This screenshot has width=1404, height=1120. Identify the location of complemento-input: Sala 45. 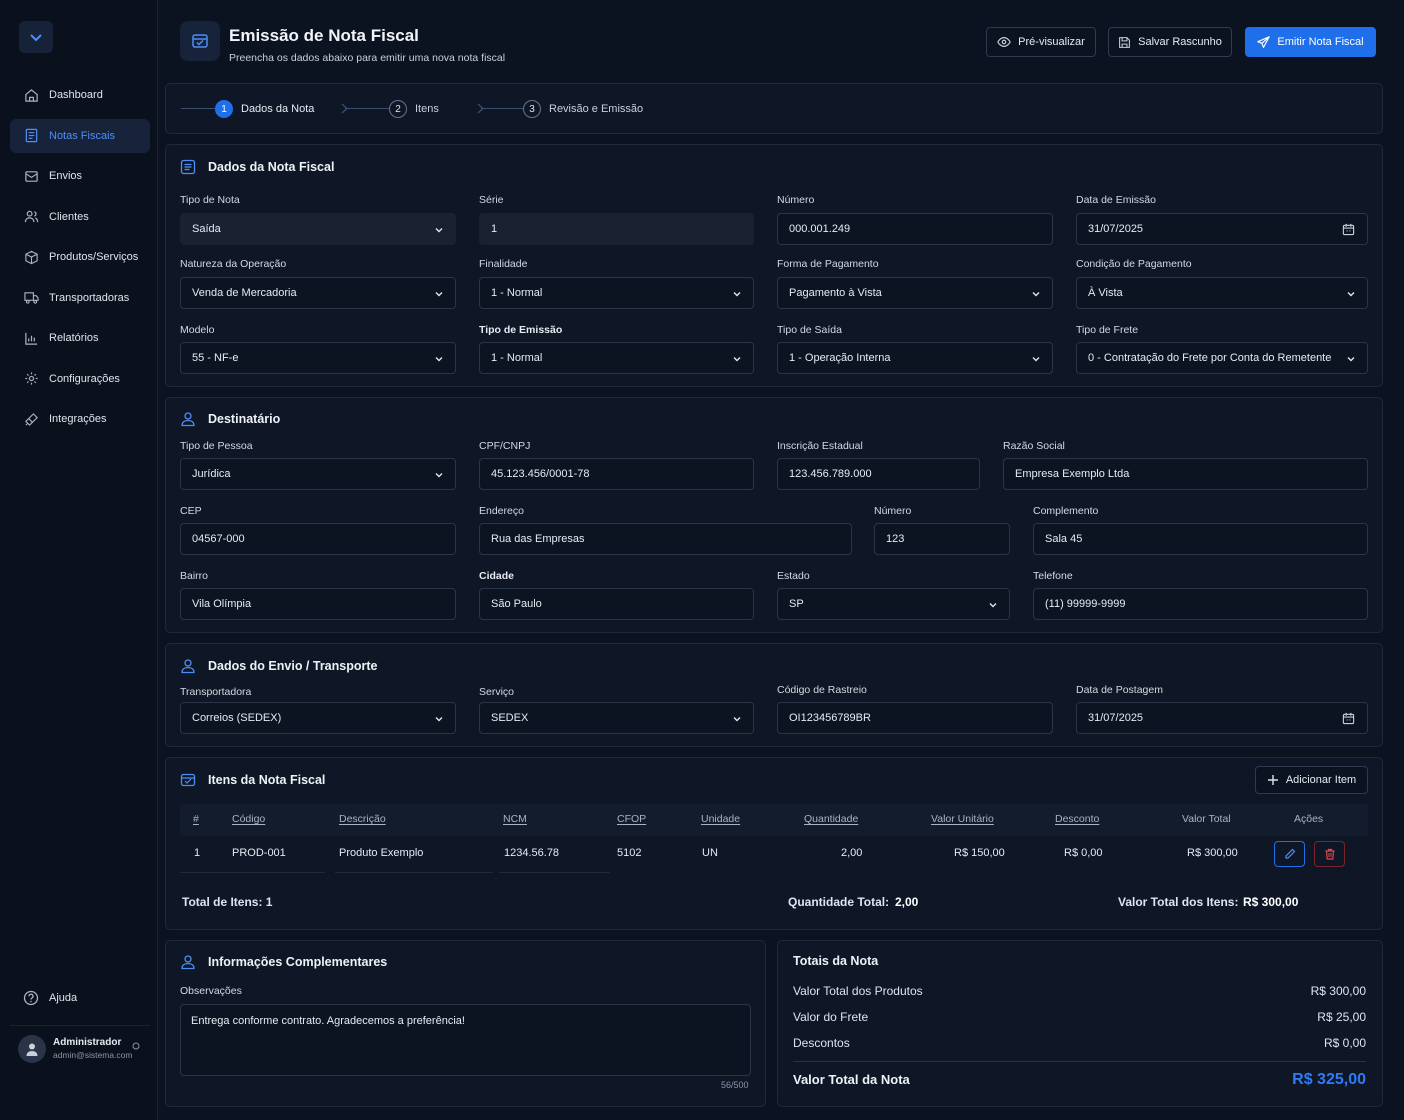
(1200, 539).